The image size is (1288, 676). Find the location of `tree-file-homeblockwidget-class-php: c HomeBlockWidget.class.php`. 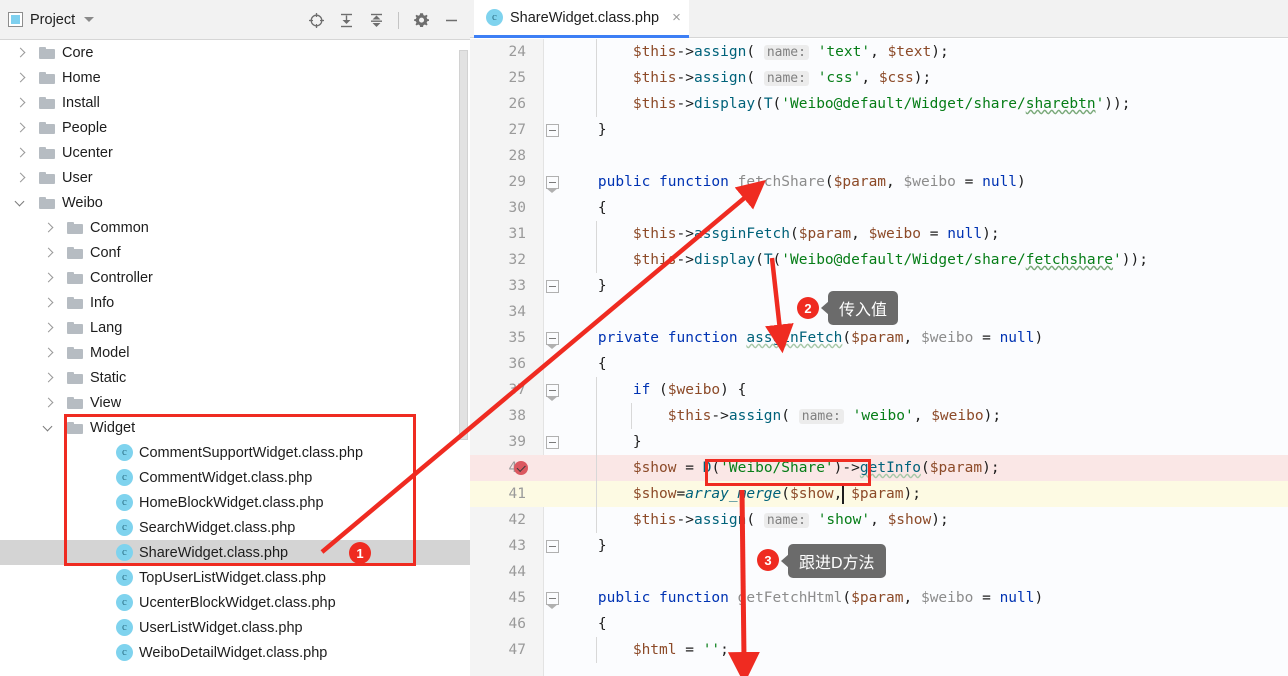

tree-file-homeblockwidget-class-php: c HomeBlockWidget.class.php is located at coordinates (235, 502).